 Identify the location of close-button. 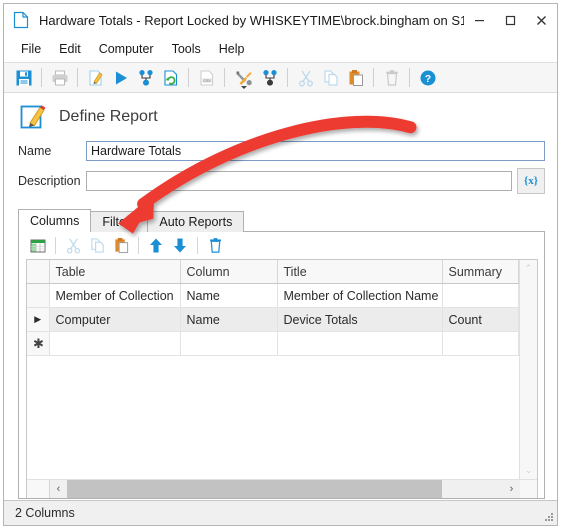
(541, 20).